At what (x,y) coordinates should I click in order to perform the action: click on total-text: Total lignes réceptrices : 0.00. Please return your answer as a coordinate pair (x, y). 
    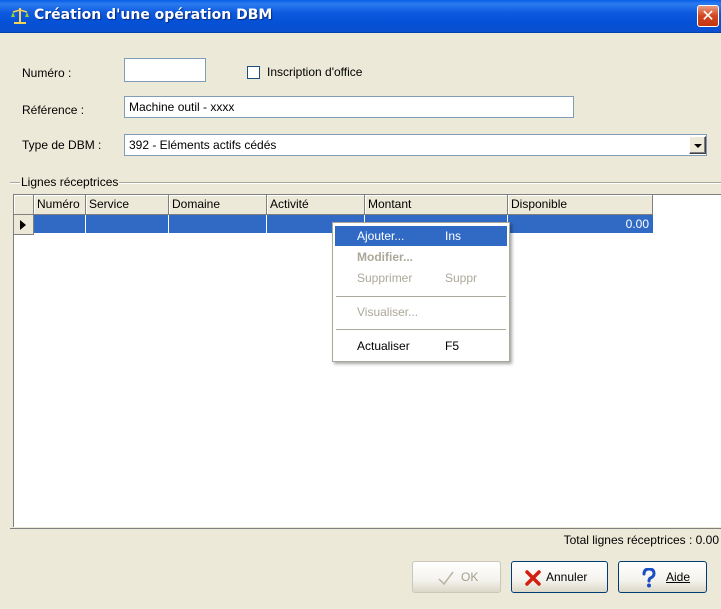
    Looking at the image, I should click on (641, 540).